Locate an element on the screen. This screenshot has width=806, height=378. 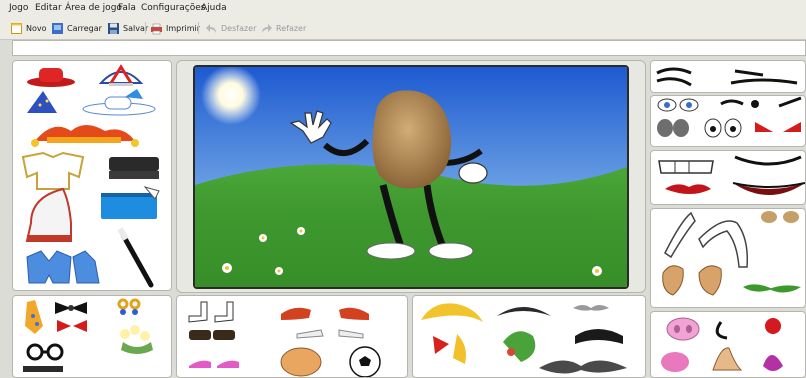
new-document-icon is located at coordinates (16, 28).